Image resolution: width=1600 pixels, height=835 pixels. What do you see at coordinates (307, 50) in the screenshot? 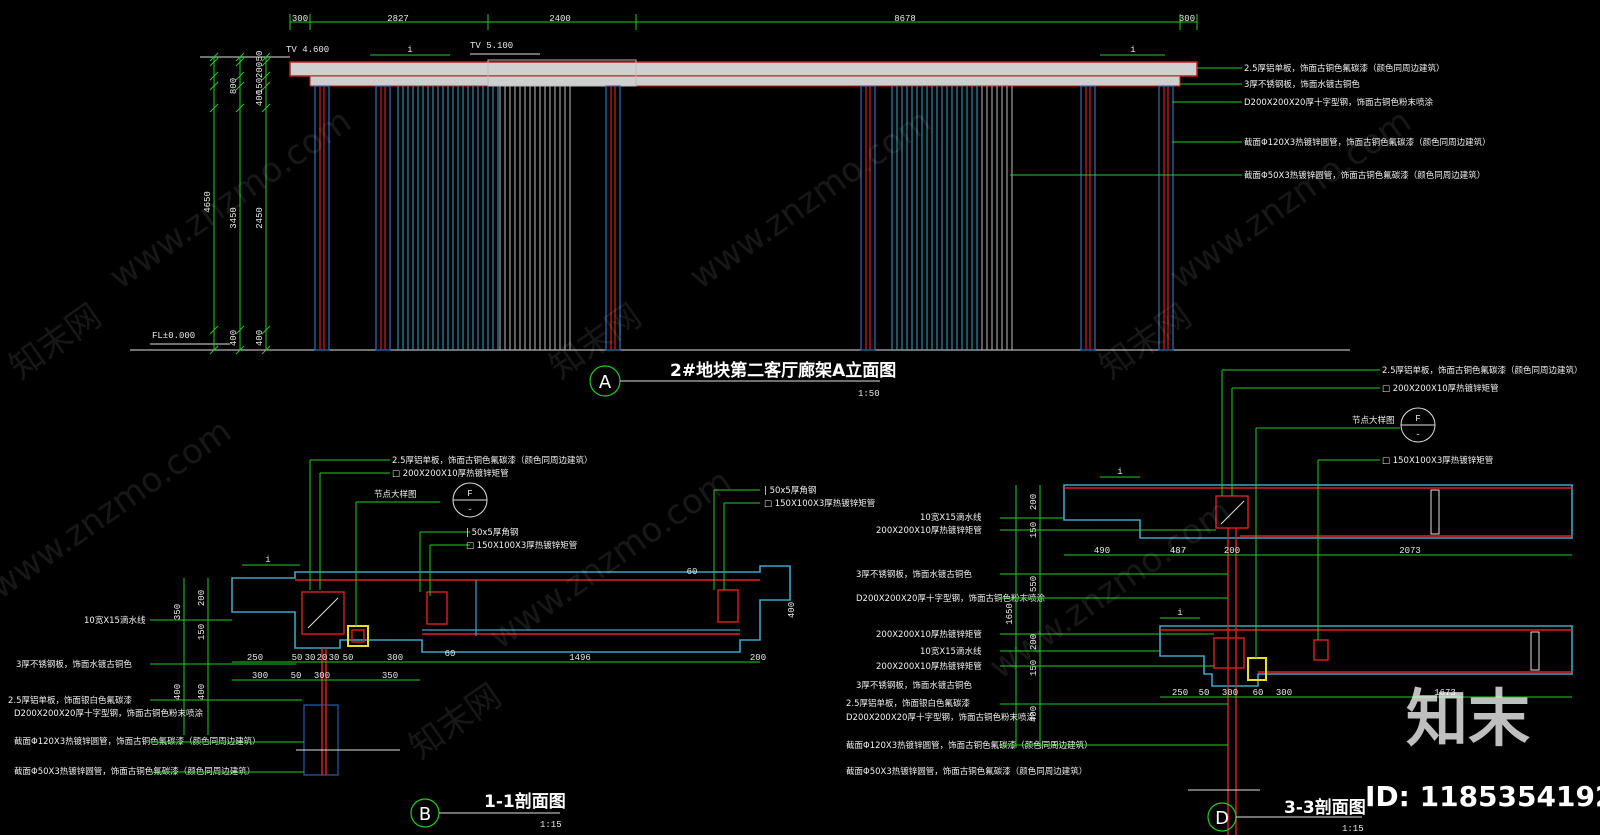
I see `level-tv-1: TV 4.600` at bounding box center [307, 50].